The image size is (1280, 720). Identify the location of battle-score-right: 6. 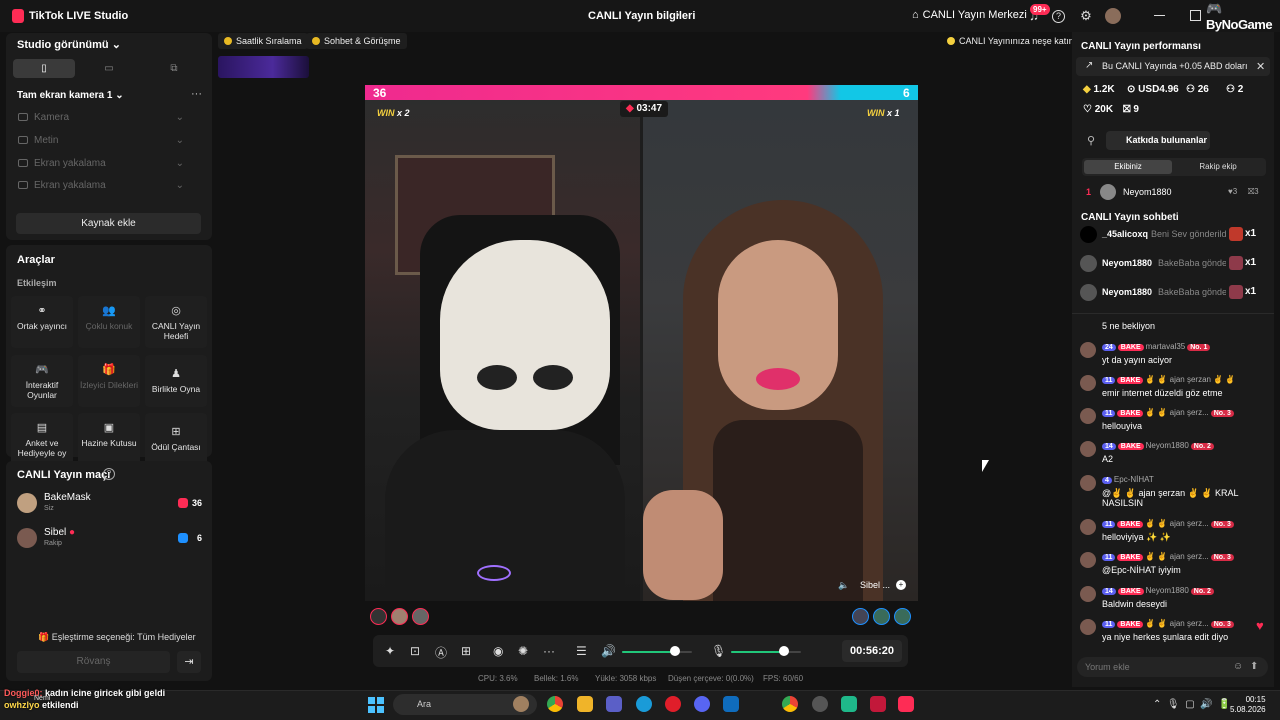
(906, 93).